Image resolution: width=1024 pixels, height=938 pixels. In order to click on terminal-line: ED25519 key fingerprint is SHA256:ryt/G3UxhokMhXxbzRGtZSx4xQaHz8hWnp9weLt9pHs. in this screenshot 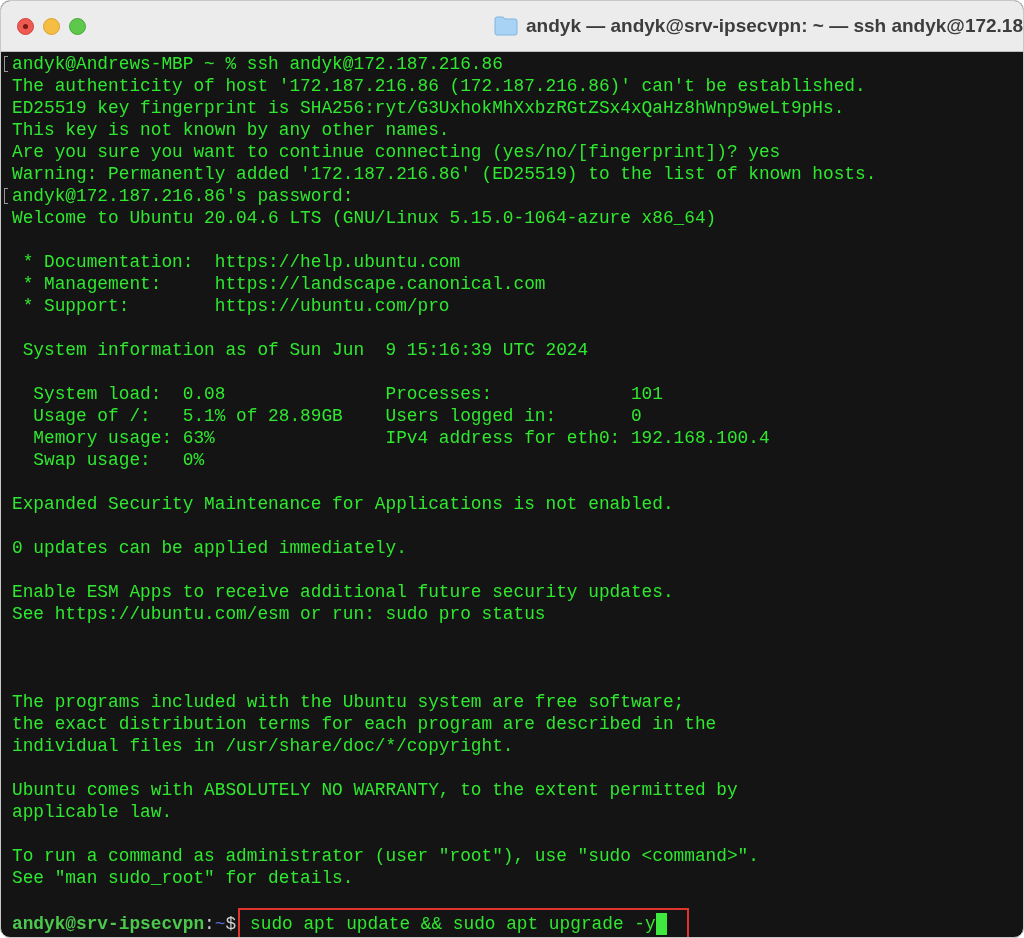, I will do `click(428, 108)`.